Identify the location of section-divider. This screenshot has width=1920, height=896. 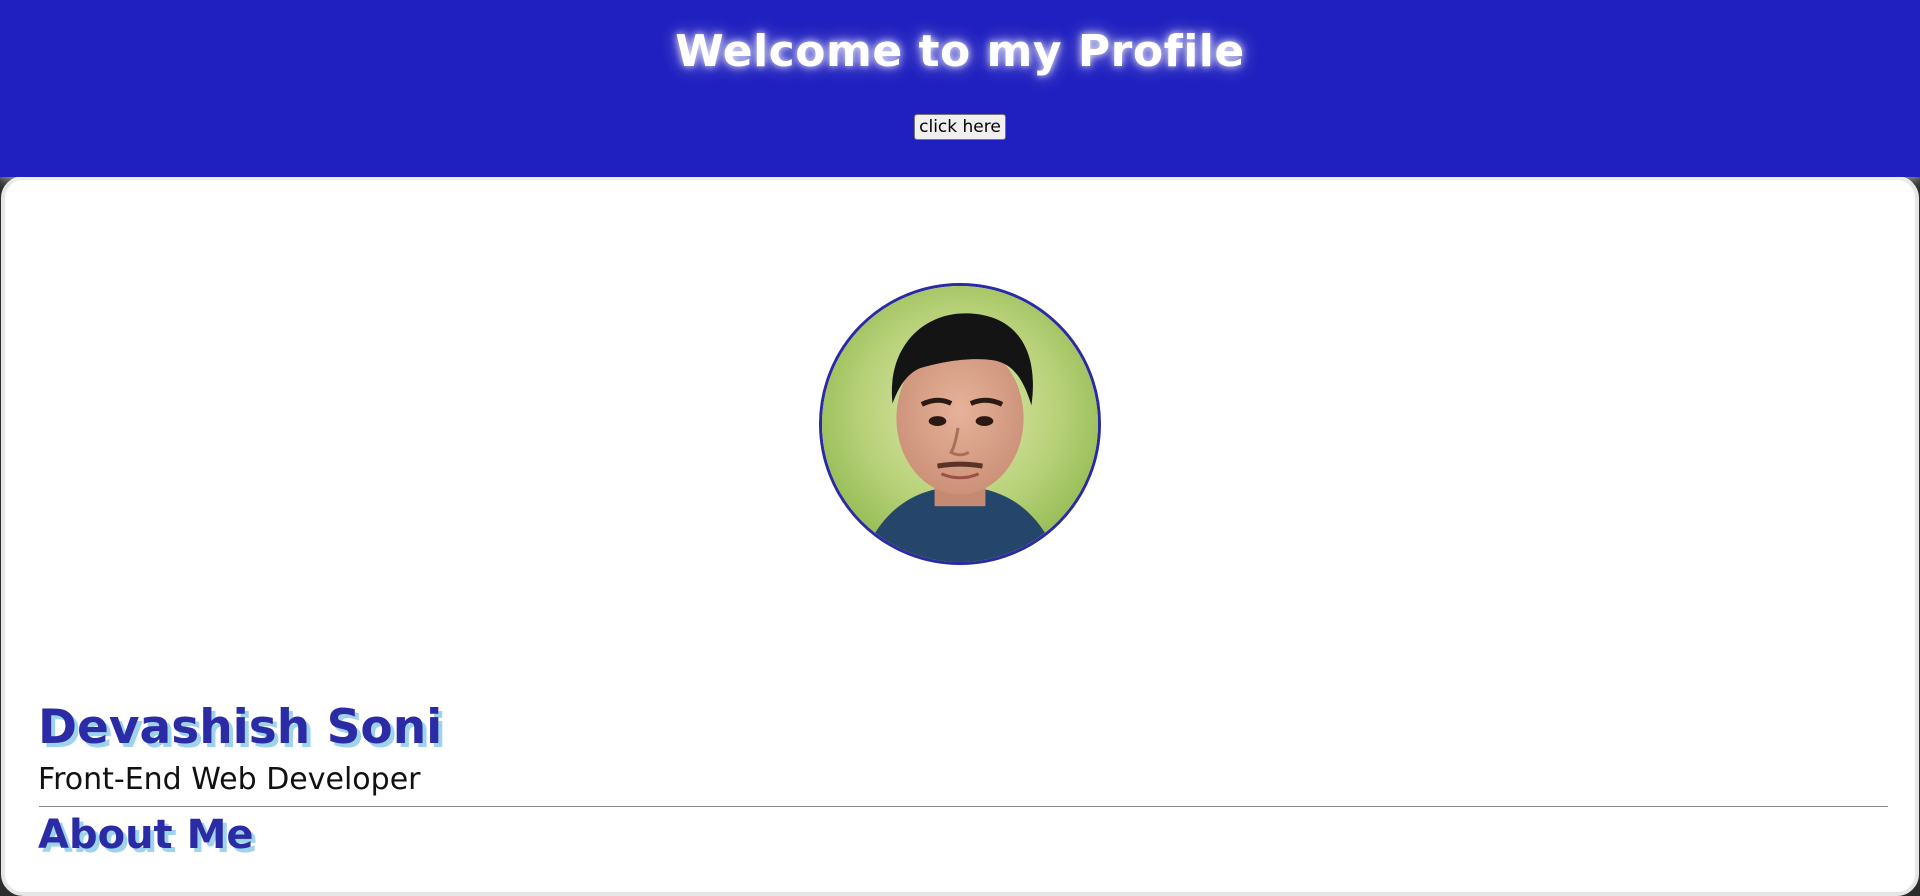
(963, 806).